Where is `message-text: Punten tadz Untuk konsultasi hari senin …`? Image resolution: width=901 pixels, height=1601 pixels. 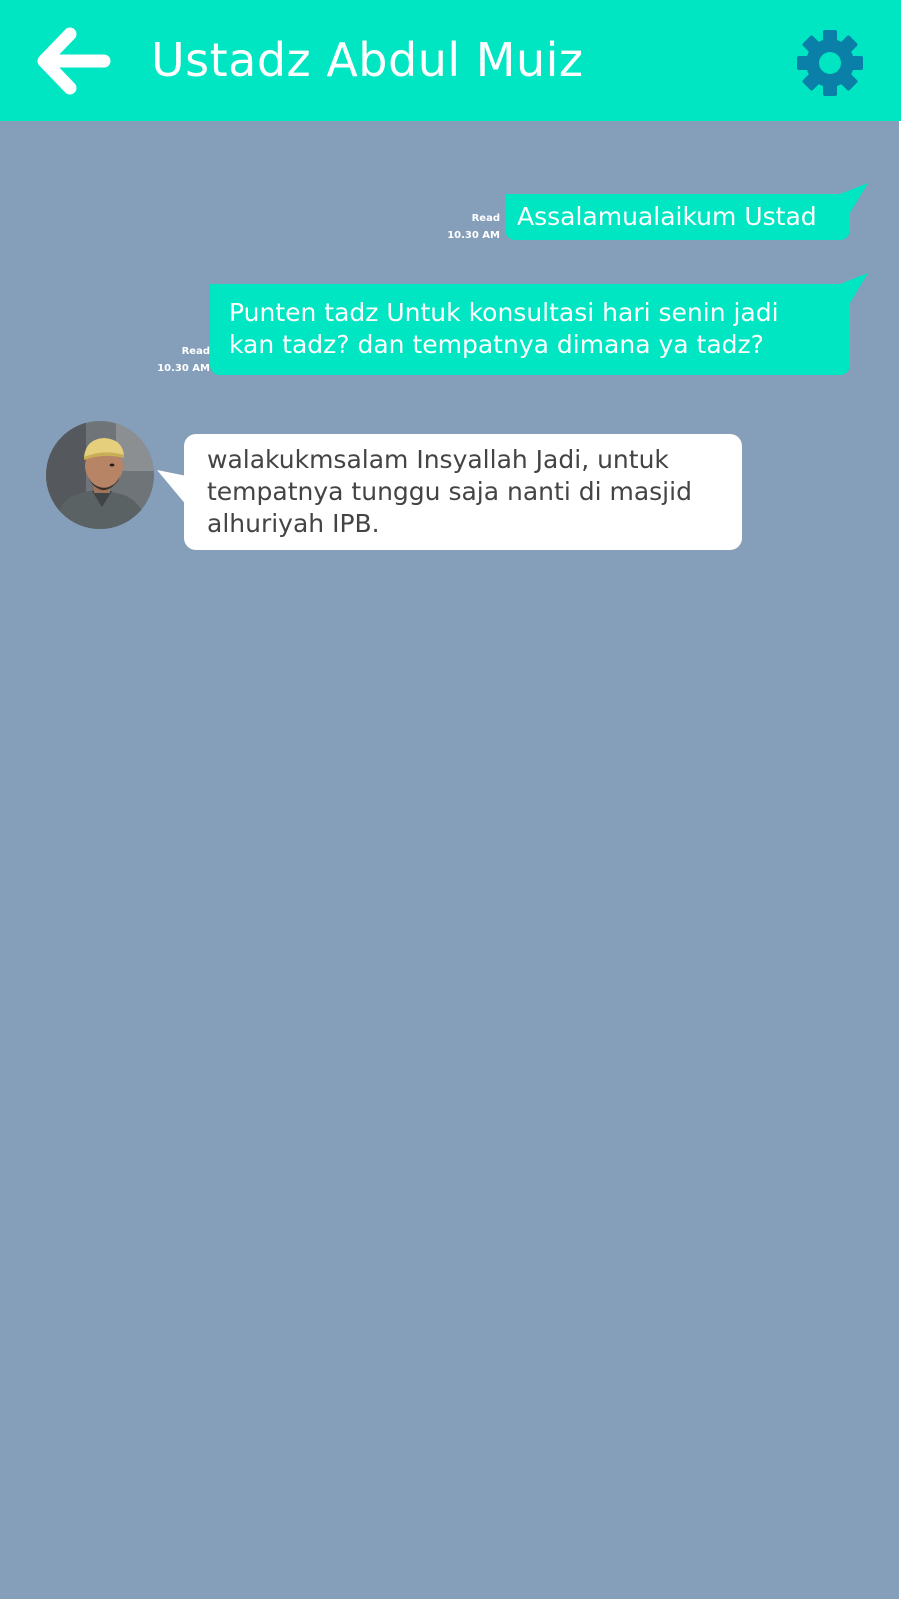 message-text: Punten tadz Untuk konsultasi hari senin … is located at coordinates (504, 329).